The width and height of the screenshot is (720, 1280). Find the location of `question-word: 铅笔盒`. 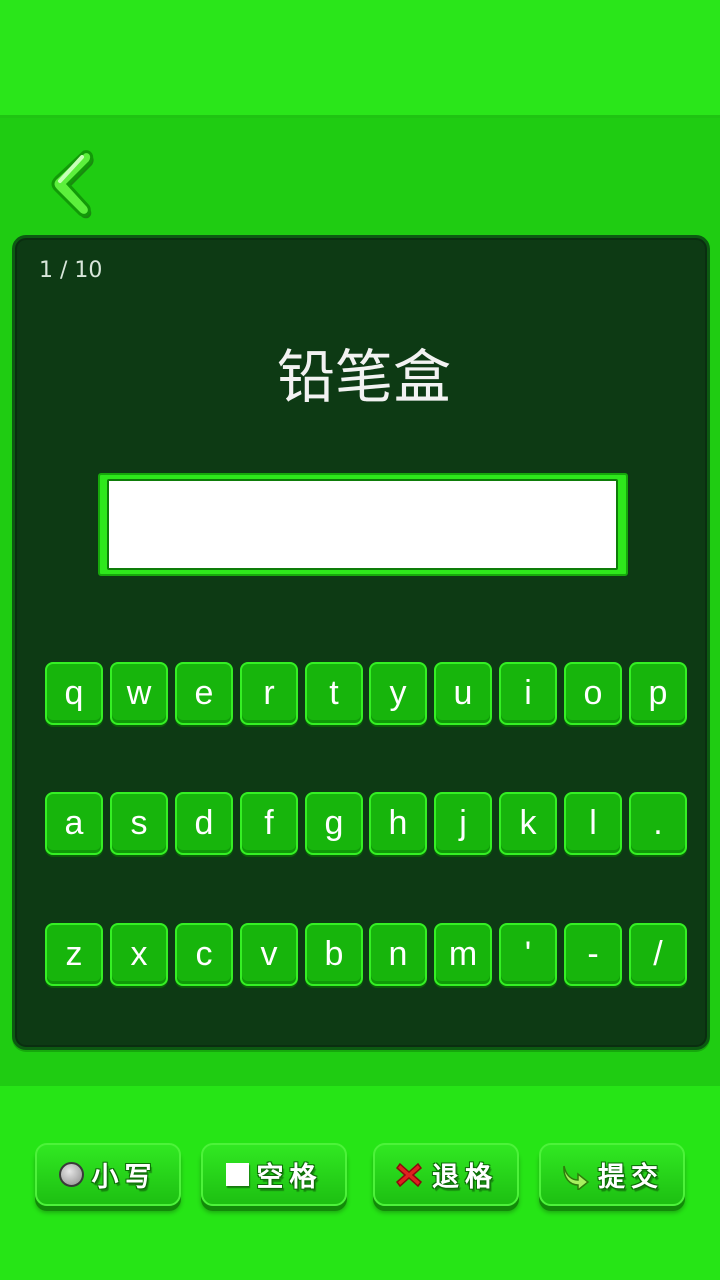

question-word: 铅笔盒 is located at coordinates (363, 377).